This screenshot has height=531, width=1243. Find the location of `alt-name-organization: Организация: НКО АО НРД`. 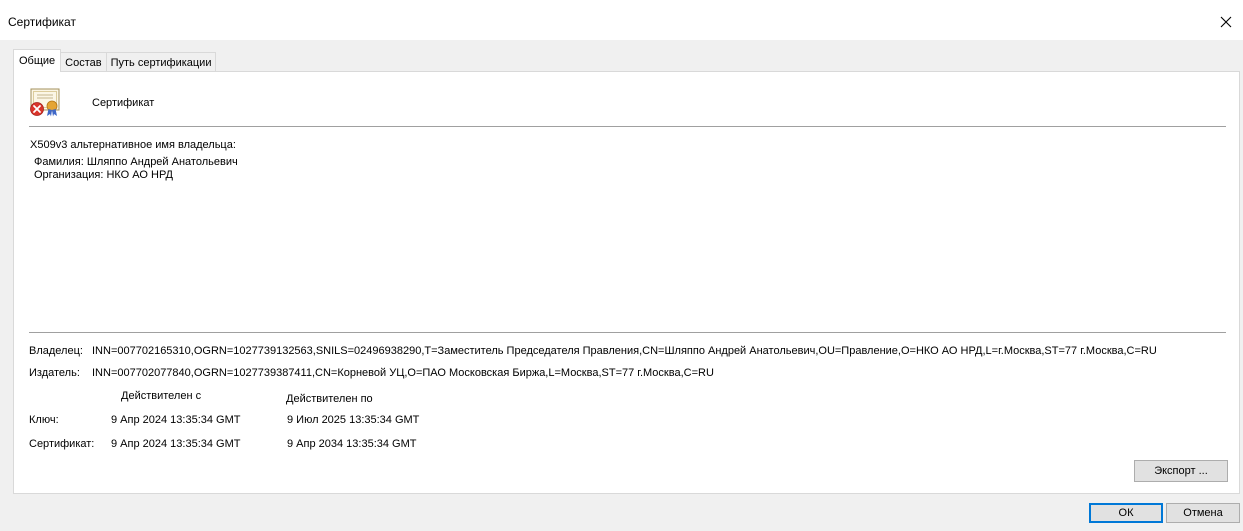

alt-name-organization: Организация: НКО АО НРД is located at coordinates (103, 175).